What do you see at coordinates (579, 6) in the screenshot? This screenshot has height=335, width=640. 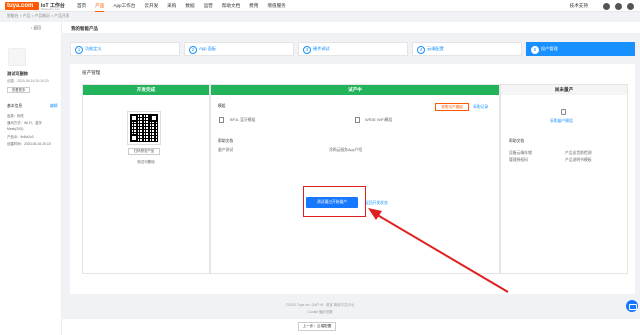 I see `support-link: 技术支持` at bounding box center [579, 6].